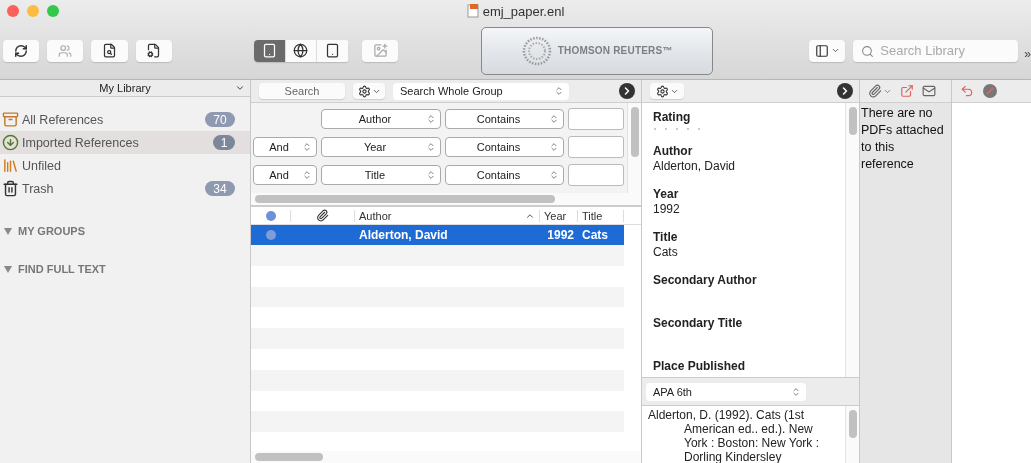 Image resolution: width=1031 pixels, height=463 pixels. I want to click on library-selector: My Library, so click(125, 88).